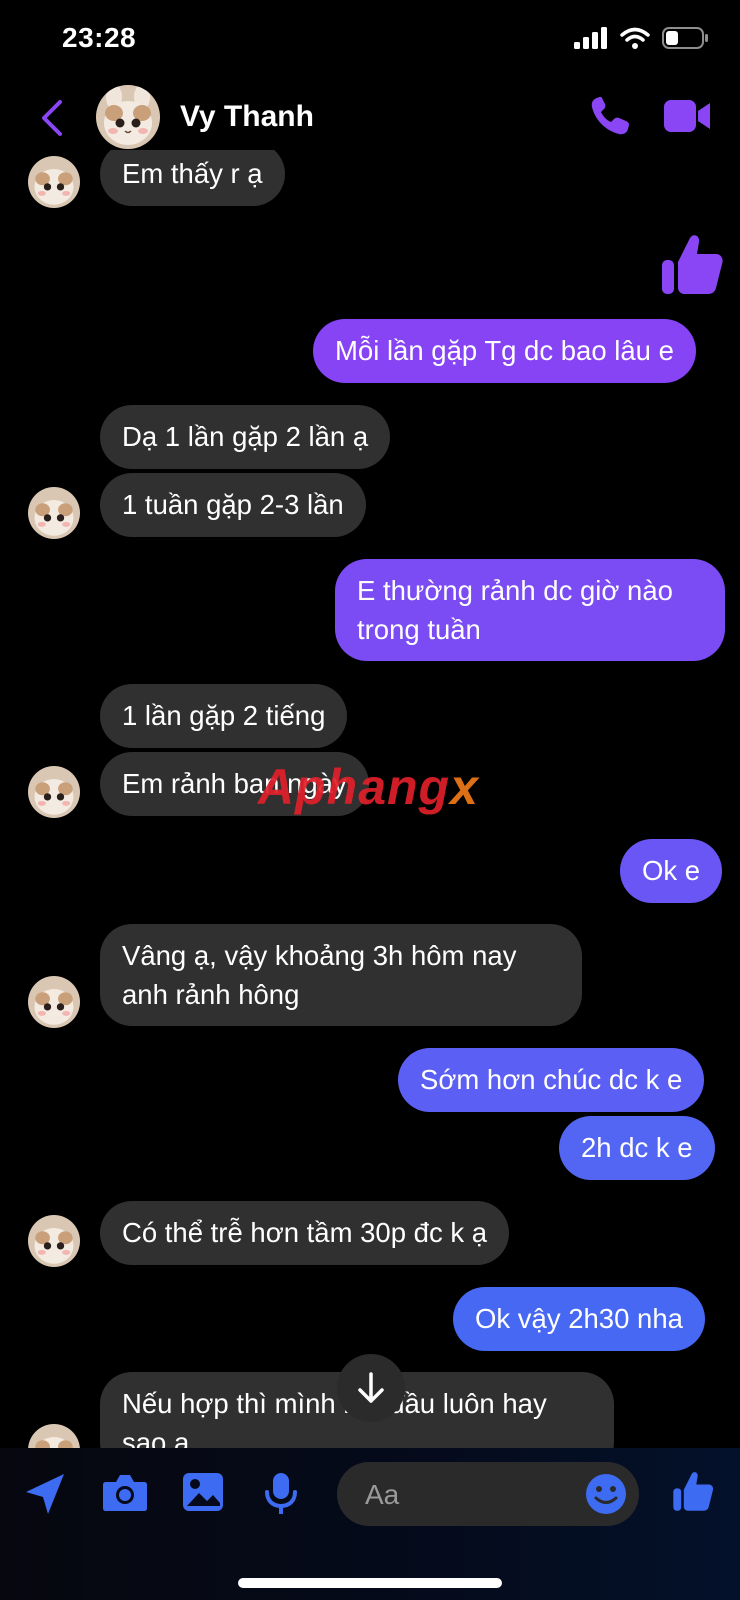 This screenshot has height=1600, width=740. Describe the element at coordinates (579, 1319) in the screenshot. I see `message-bubble-outgoing: Ok vậy 2h30 nha` at that location.